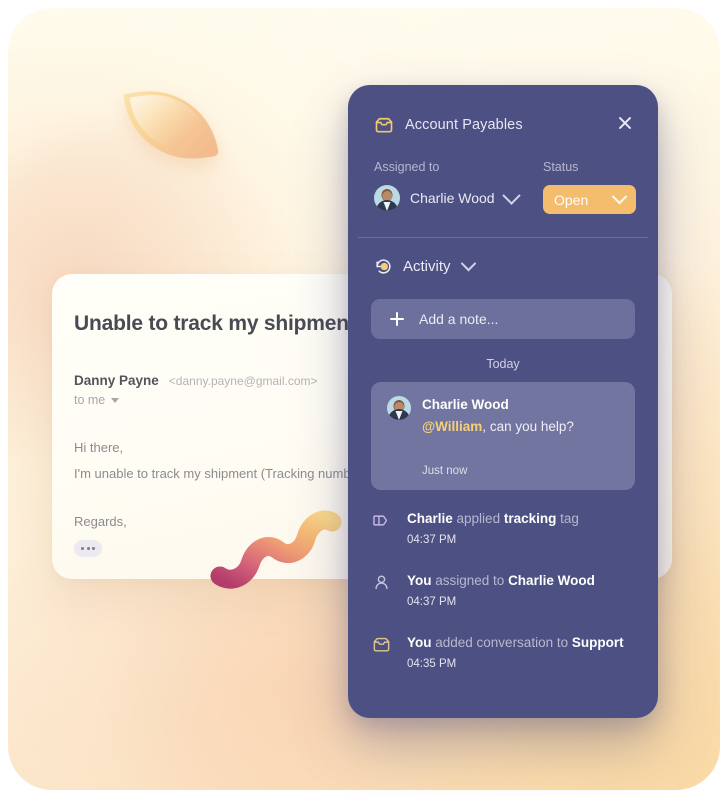 The width and height of the screenshot is (728, 798). What do you see at coordinates (507, 592) in the screenshot?
I see `list-item: You assigned to Charlie Wood 04:37 PM` at bounding box center [507, 592].